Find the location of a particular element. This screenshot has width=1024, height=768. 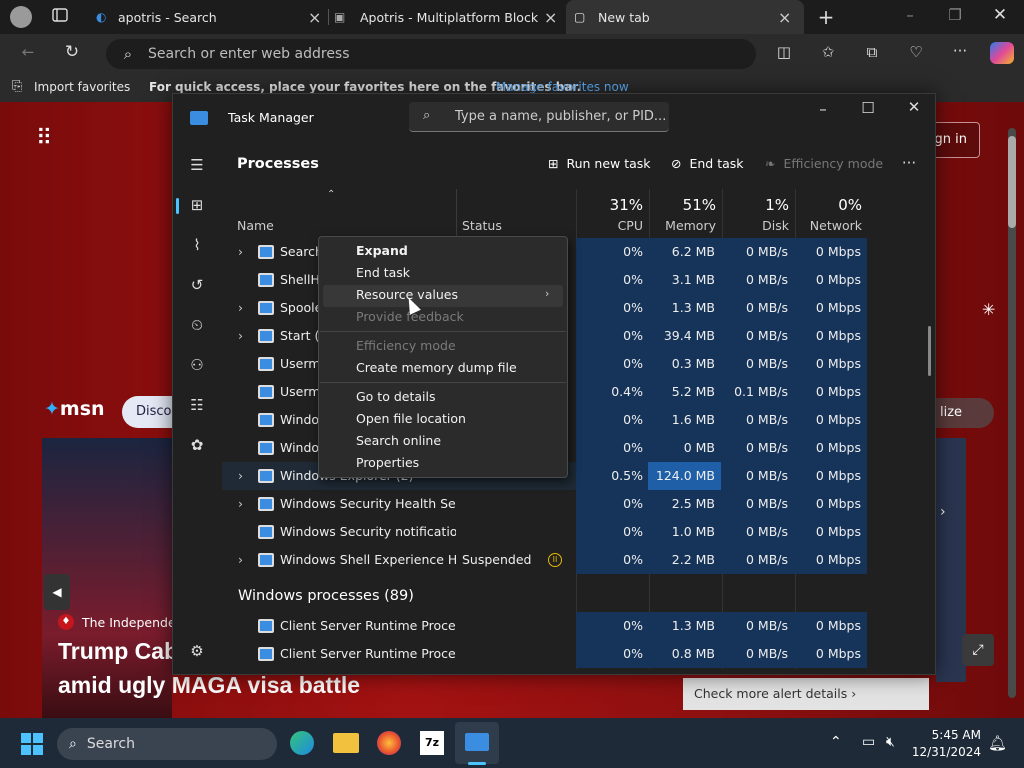

discover-button: Discov is located at coordinates (148, 412).